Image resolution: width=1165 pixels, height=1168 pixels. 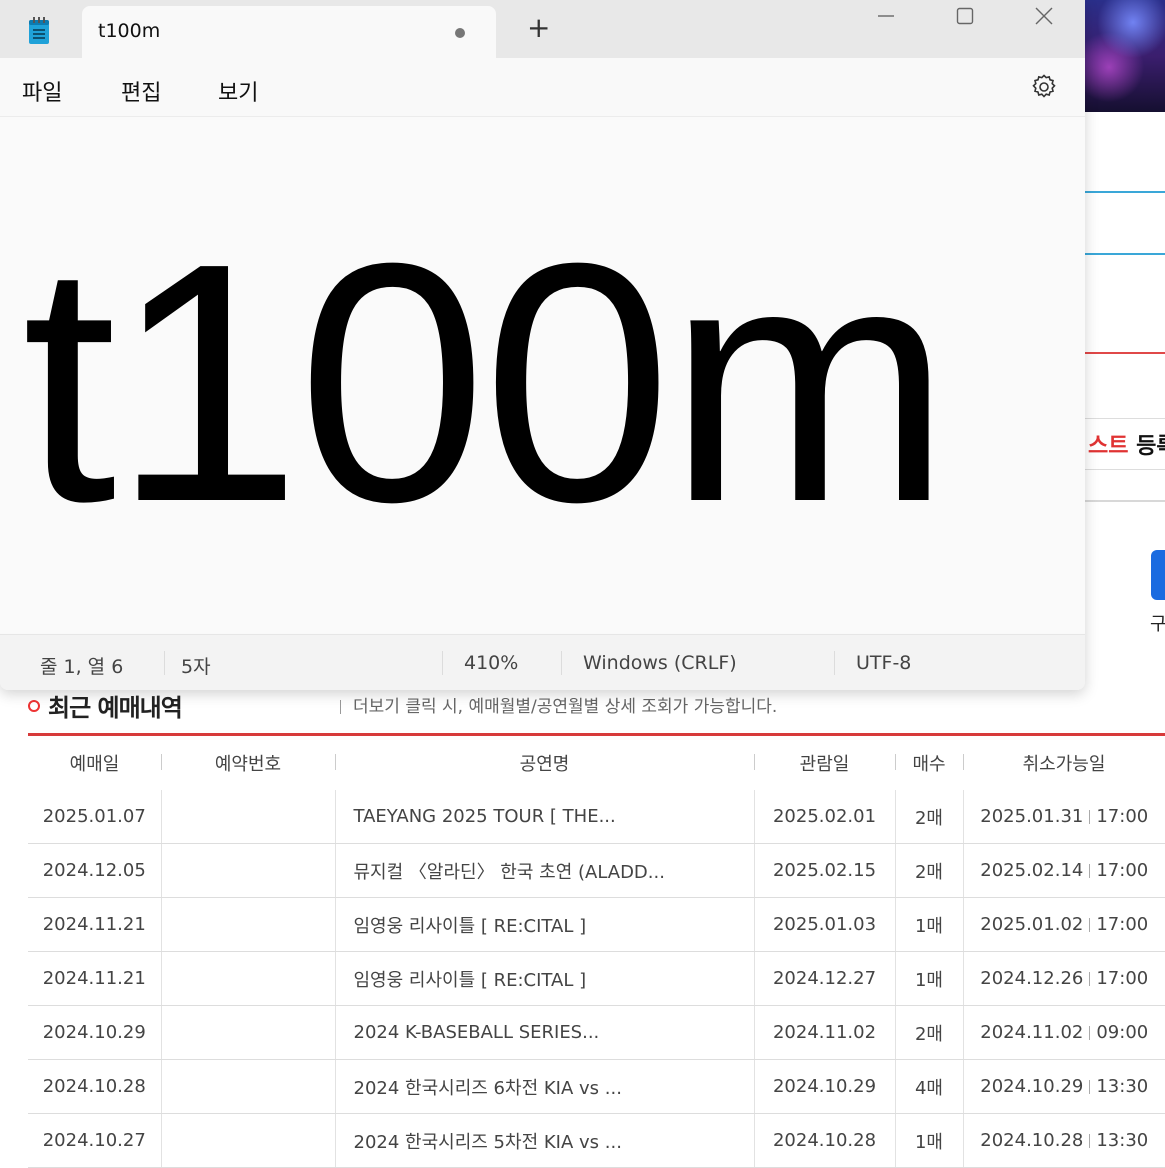 I want to click on cancel-date: 2025.01.02, so click(x=1032, y=924).